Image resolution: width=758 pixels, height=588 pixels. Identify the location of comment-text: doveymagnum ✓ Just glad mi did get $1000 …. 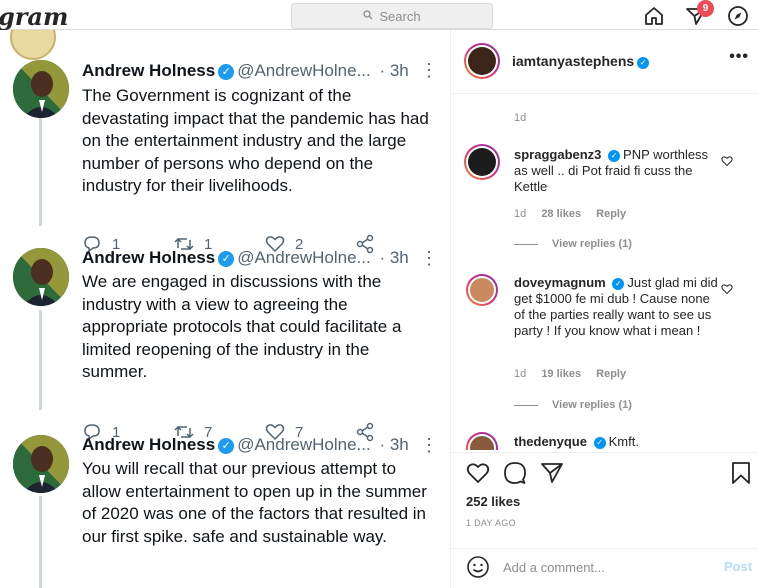
(617, 307).